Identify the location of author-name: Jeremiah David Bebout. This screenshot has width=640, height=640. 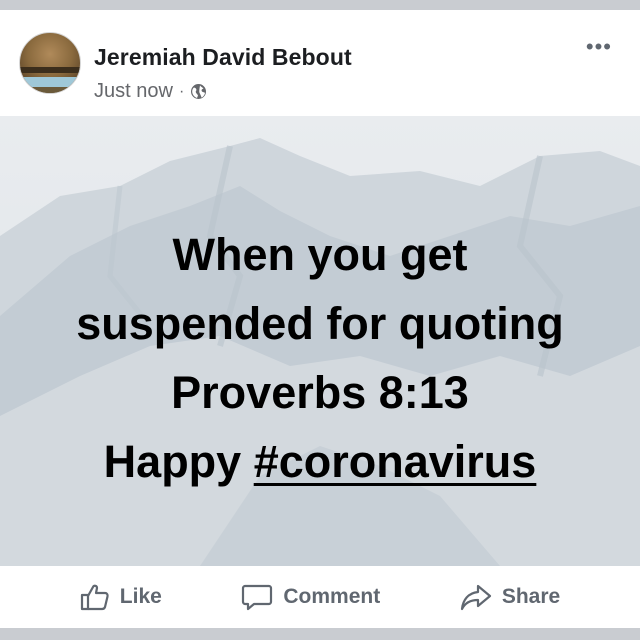
(223, 57).